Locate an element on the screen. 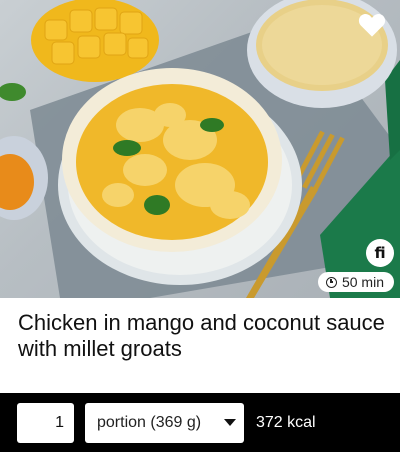  portion-unit-select: portion (369 g) is located at coordinates (164, 422).